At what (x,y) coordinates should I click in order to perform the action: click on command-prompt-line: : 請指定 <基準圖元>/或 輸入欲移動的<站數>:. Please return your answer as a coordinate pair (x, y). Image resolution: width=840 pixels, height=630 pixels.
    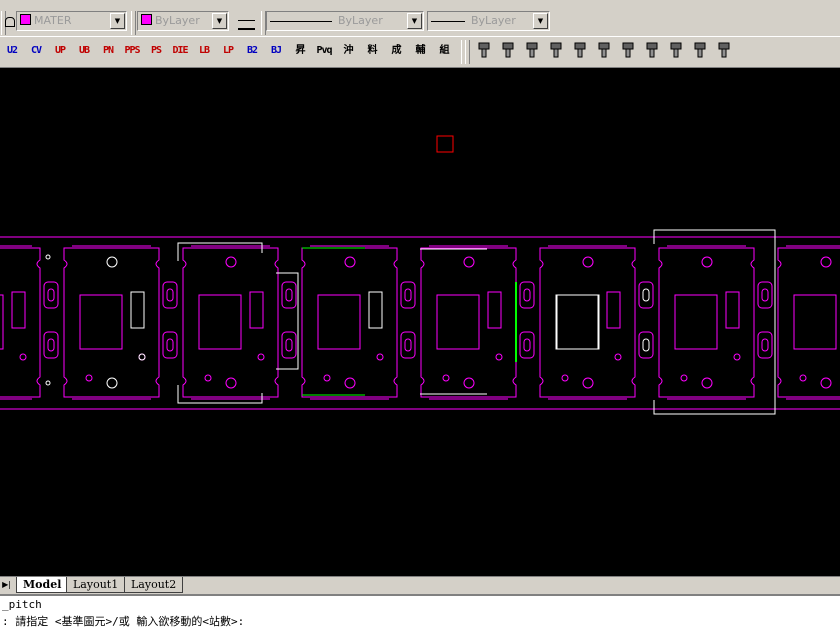
    Looking at the image, I should click on (123, 621).